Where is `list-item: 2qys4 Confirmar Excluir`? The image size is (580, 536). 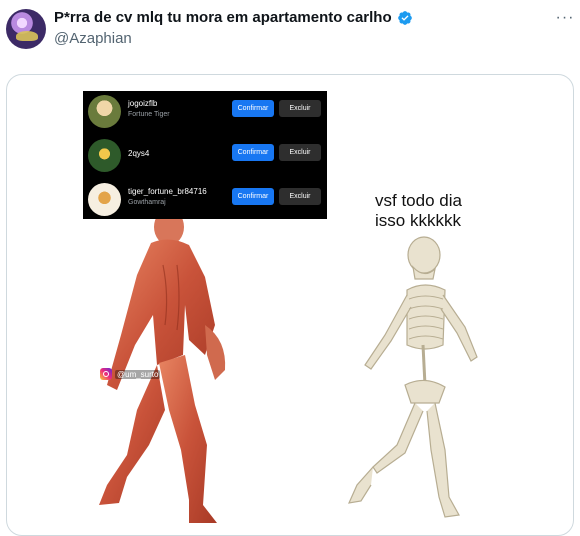
list-item: 2qys4 Confirmar Excluir is located at coordinates (205, 157).